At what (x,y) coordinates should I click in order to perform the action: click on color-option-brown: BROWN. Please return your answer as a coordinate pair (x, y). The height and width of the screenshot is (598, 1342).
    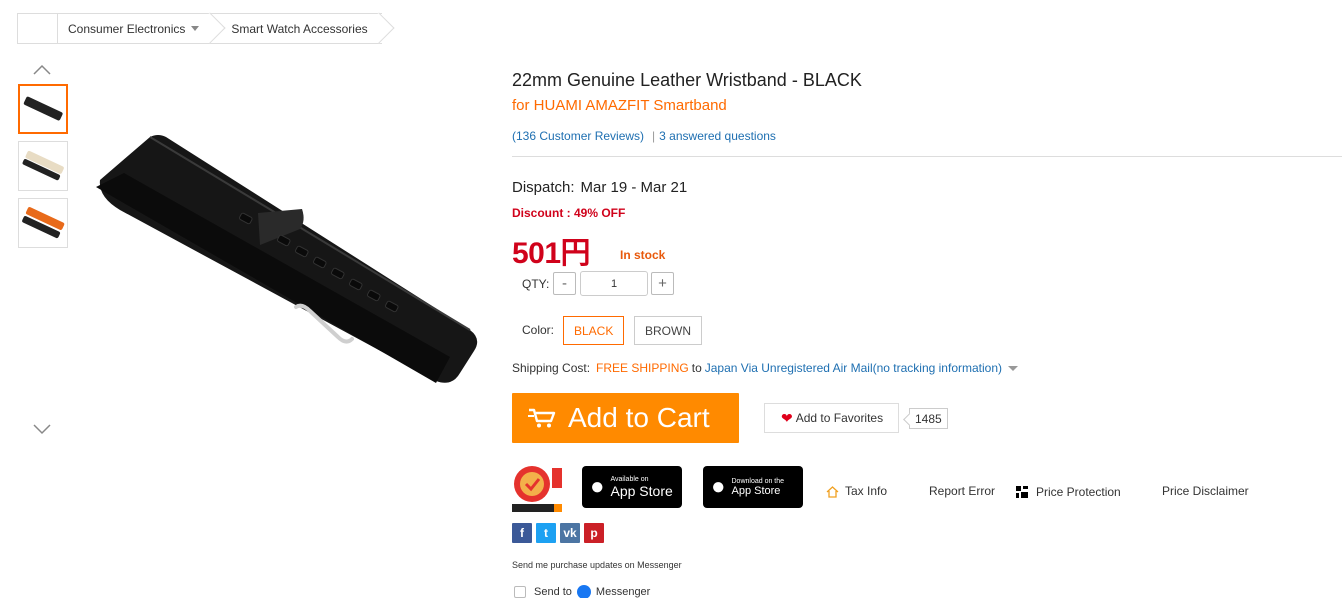
    Looking at the image, I should click on (668, 330).